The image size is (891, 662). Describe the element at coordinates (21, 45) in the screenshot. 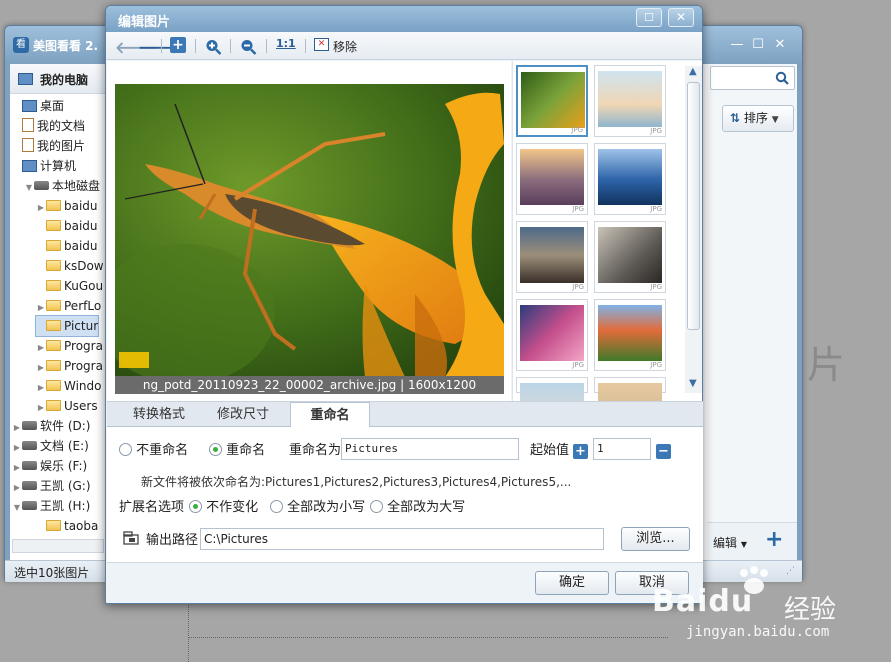

I see `app-logo-icon: 看` at that location.